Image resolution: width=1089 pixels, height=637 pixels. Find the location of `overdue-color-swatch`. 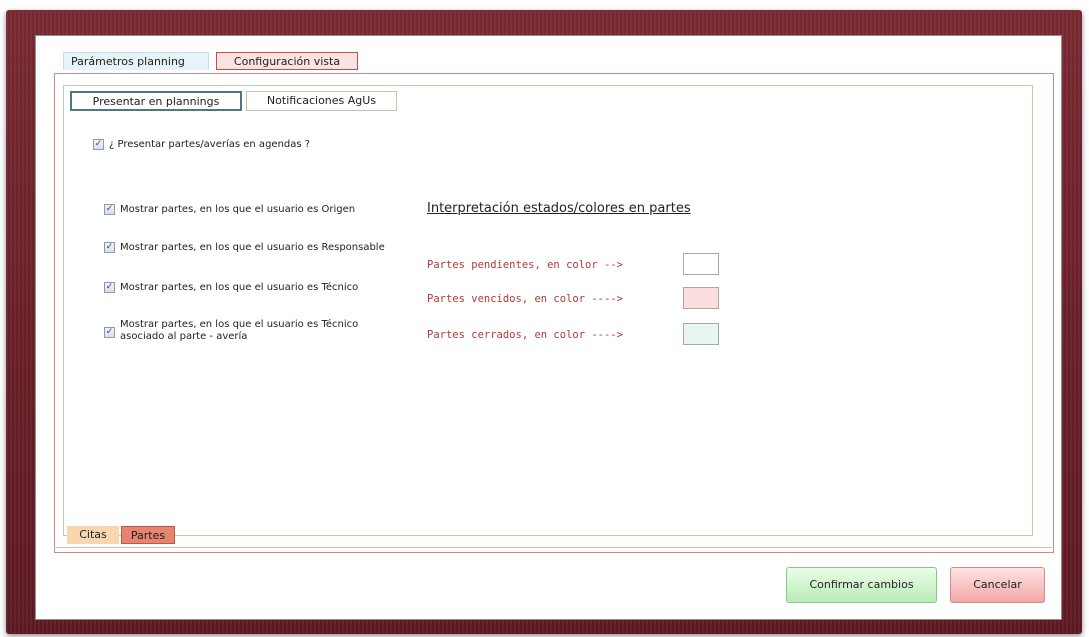

overdue-color-swatch is located at coordinates (701, 298).